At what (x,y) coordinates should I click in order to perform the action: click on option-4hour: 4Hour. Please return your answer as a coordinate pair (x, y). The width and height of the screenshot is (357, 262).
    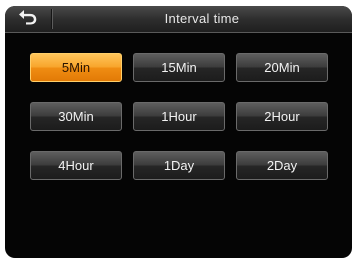
    Looking at the image, I should click on (76, 165).